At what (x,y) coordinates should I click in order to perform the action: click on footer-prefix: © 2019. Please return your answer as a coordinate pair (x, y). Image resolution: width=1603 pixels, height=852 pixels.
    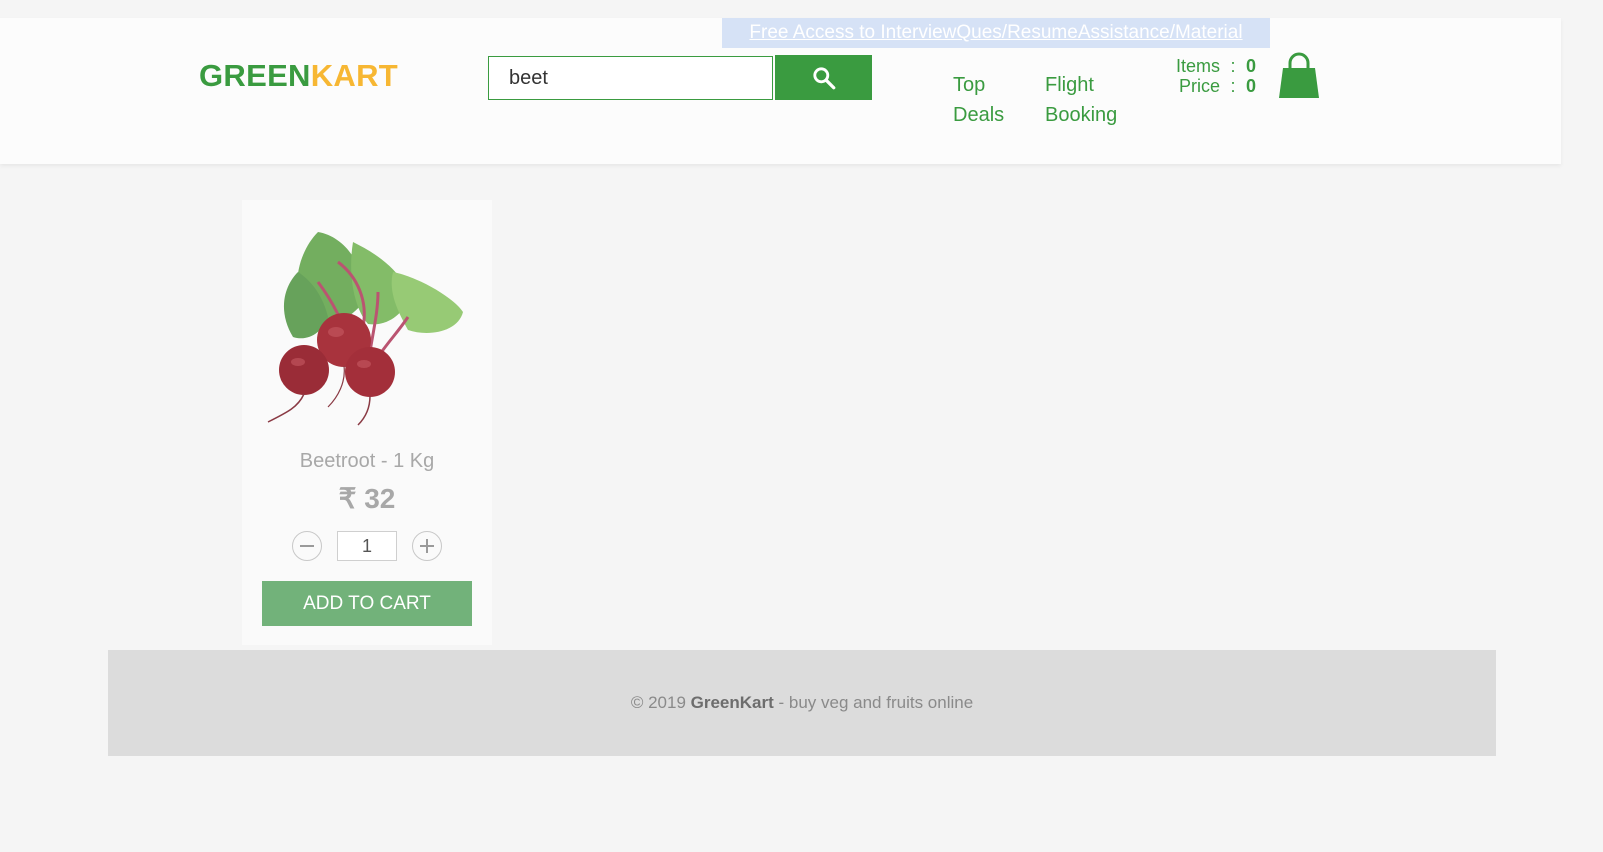
    Looking at the image, I should click on (660, 702).